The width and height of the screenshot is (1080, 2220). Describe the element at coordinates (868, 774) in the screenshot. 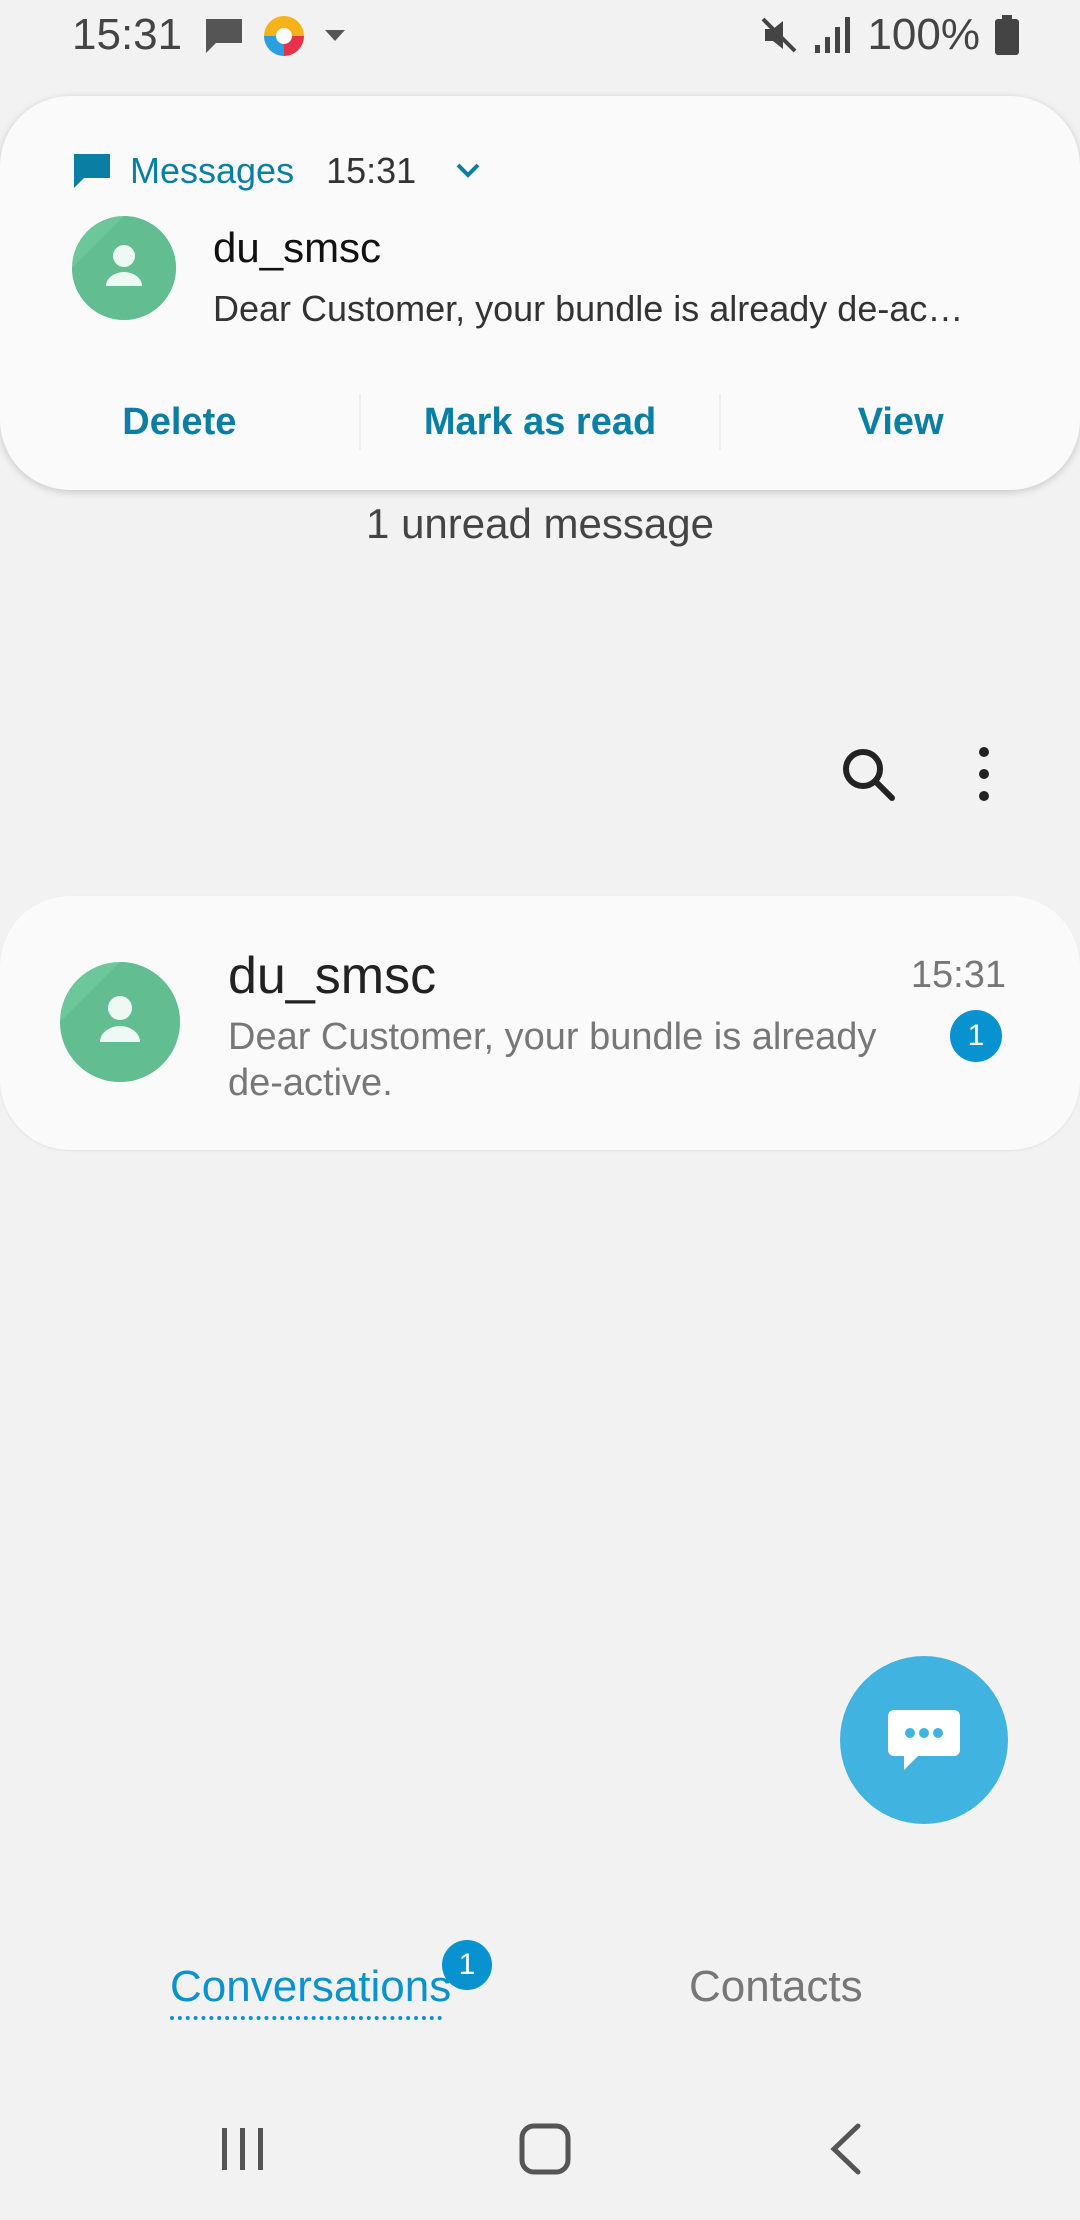

I see `search-icon` at that location.